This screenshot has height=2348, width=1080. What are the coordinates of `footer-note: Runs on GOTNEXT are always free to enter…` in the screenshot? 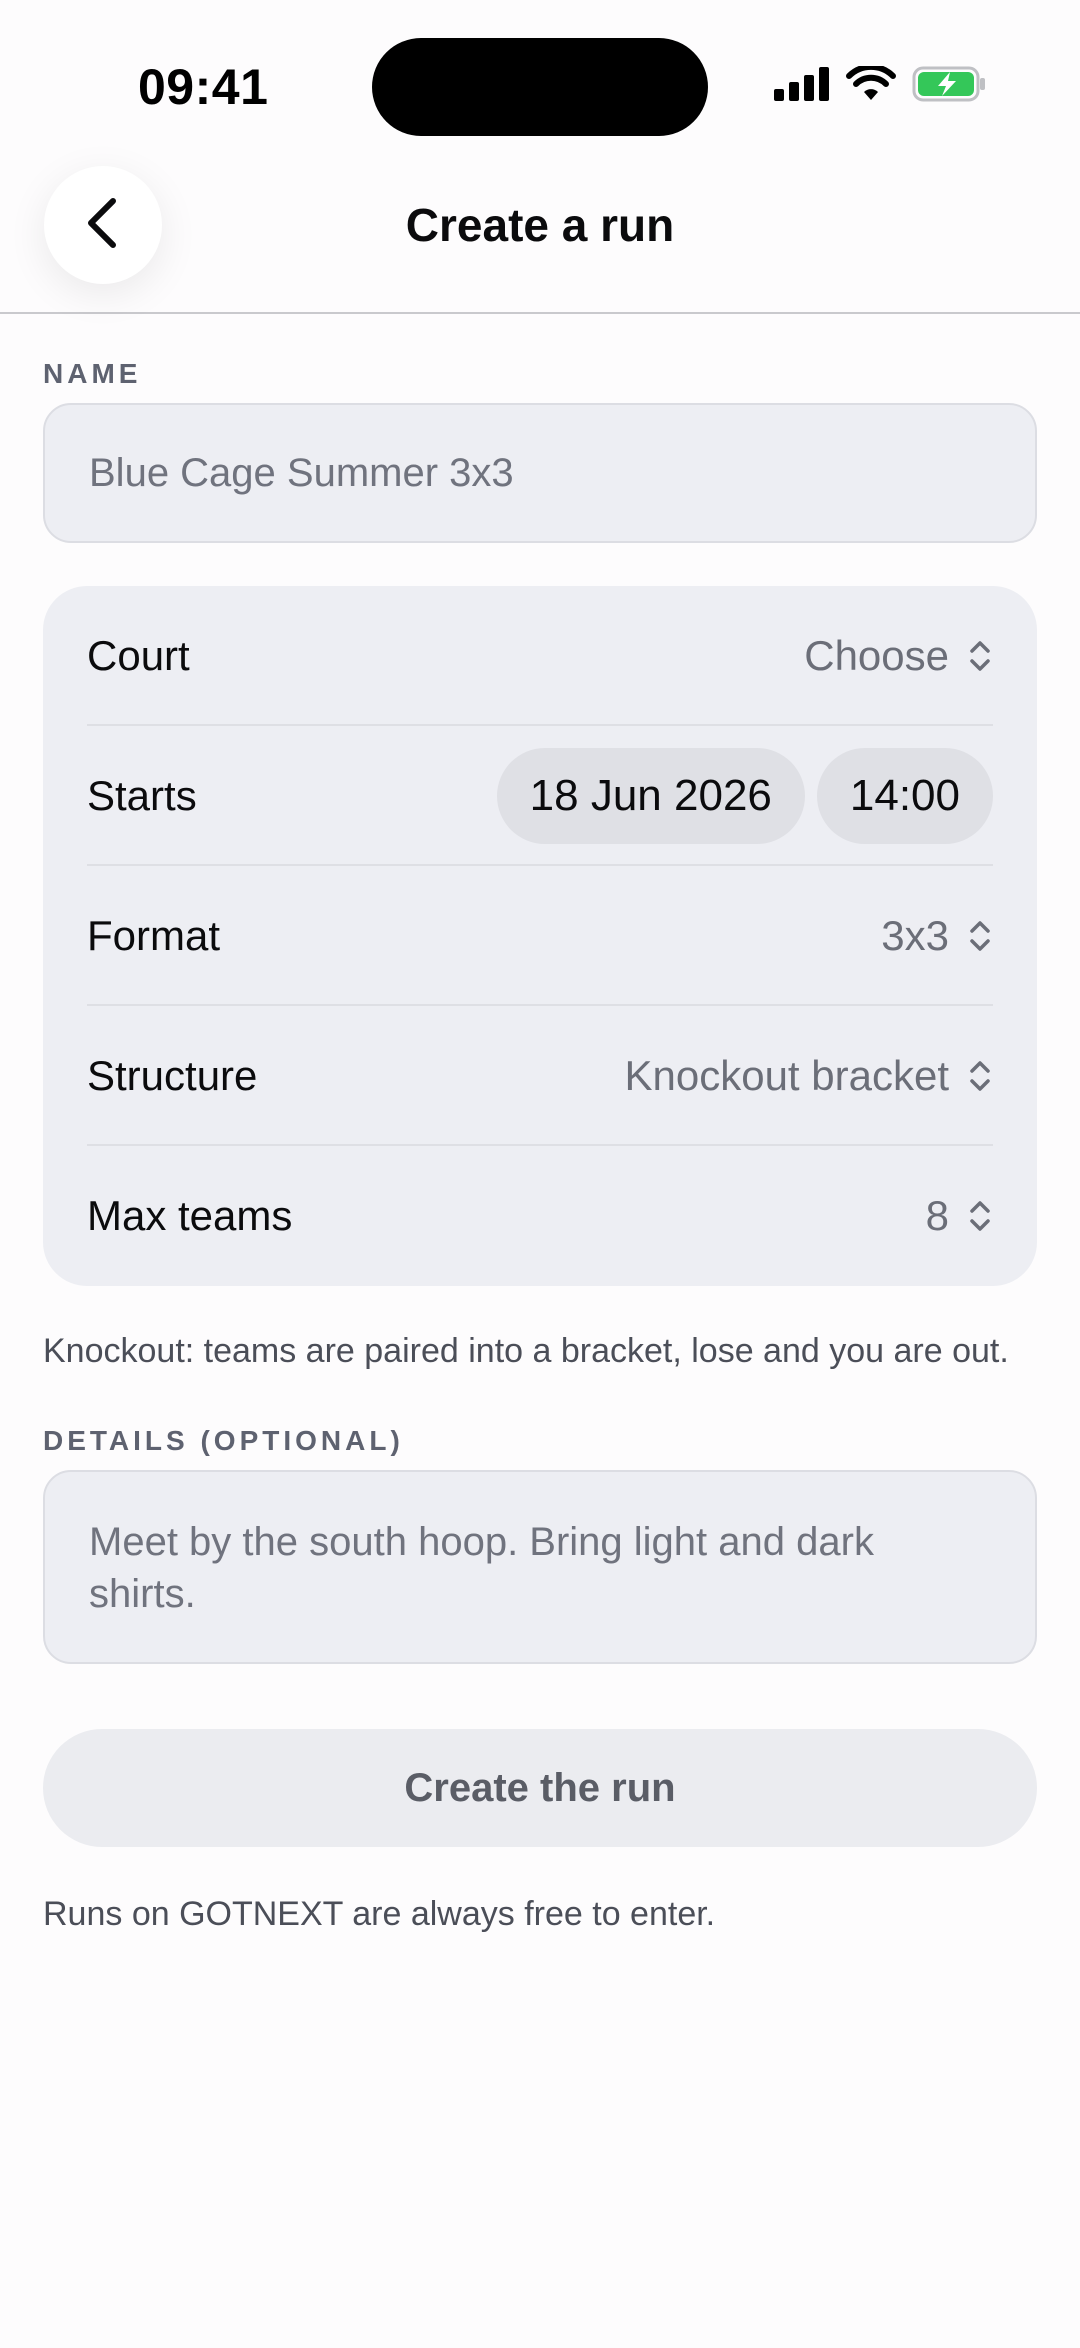 It's located at (379, 1914).